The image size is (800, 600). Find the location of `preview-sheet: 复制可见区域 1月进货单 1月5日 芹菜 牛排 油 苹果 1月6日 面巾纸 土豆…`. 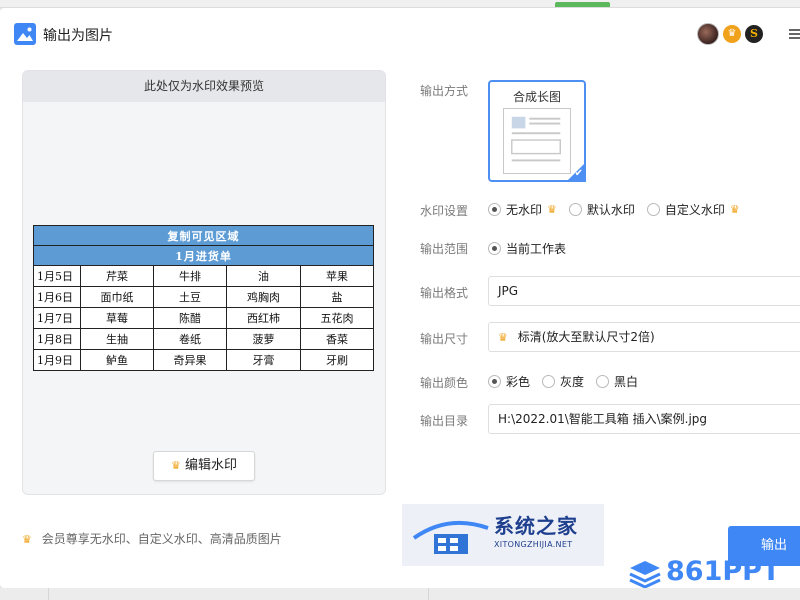

preview-sheet: 复制可见区域 1月进货单 1月5日 芹菜 牛排 油 苹果 1月6日 面巾纸 土豆… is located at coordinates (203, 298).